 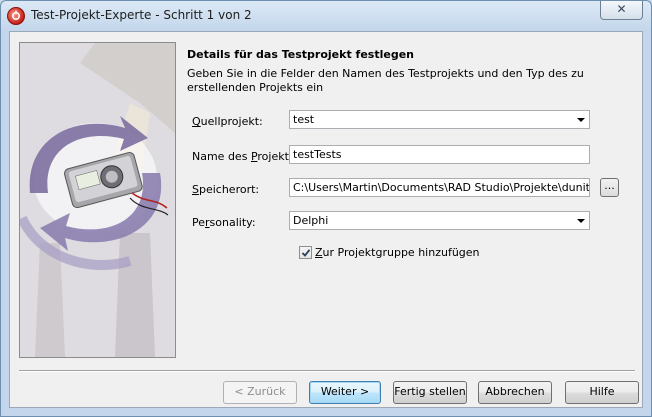 I want to click on help-button: Hilfe, so click(x=602, y=392).